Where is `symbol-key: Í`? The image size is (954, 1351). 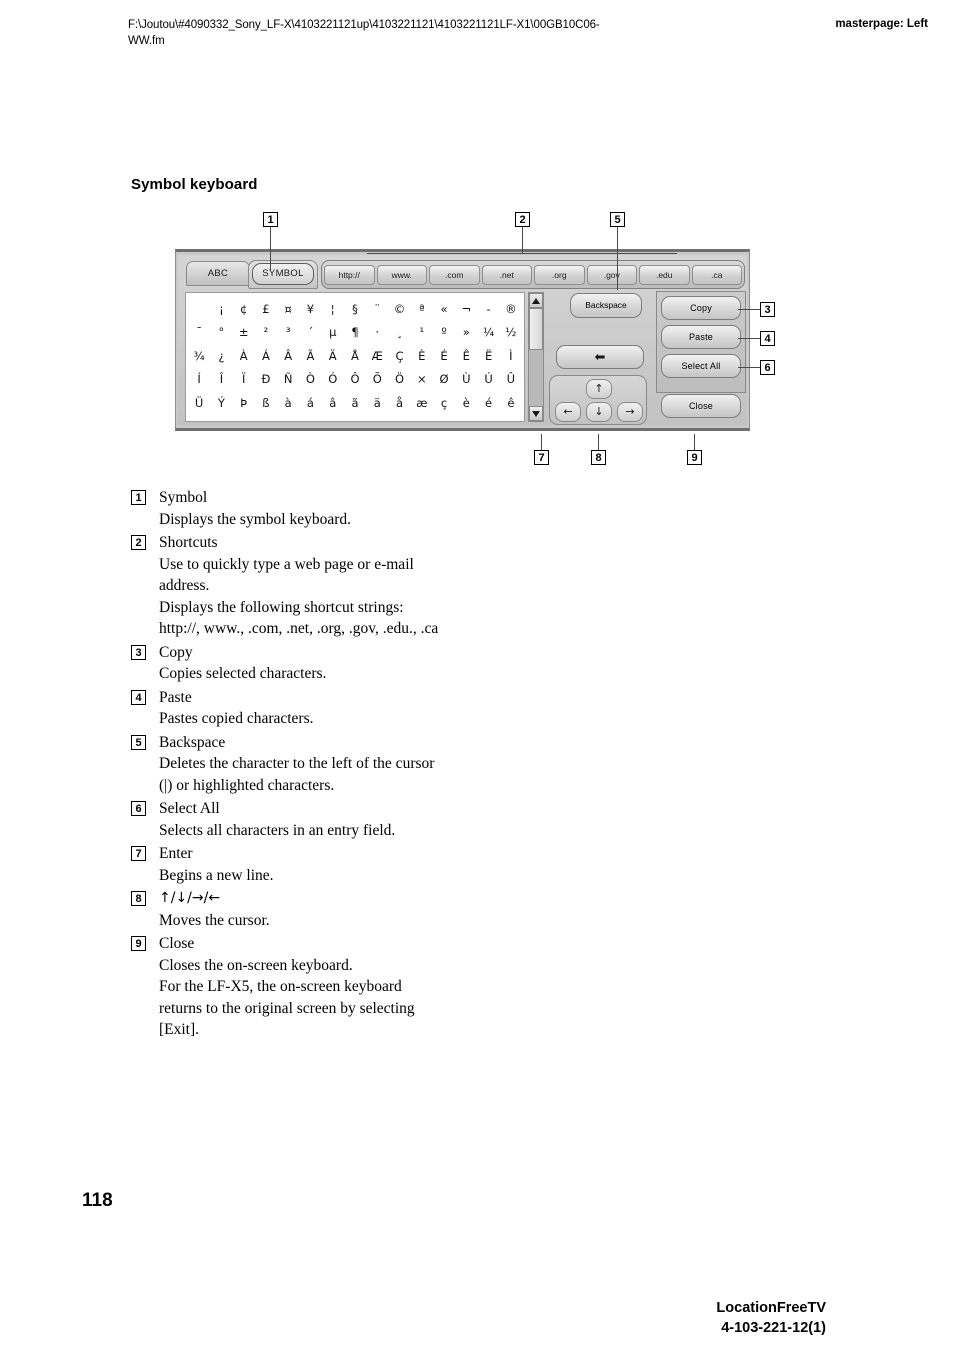
symbol-key: Í is located at coordinates (199, 379).